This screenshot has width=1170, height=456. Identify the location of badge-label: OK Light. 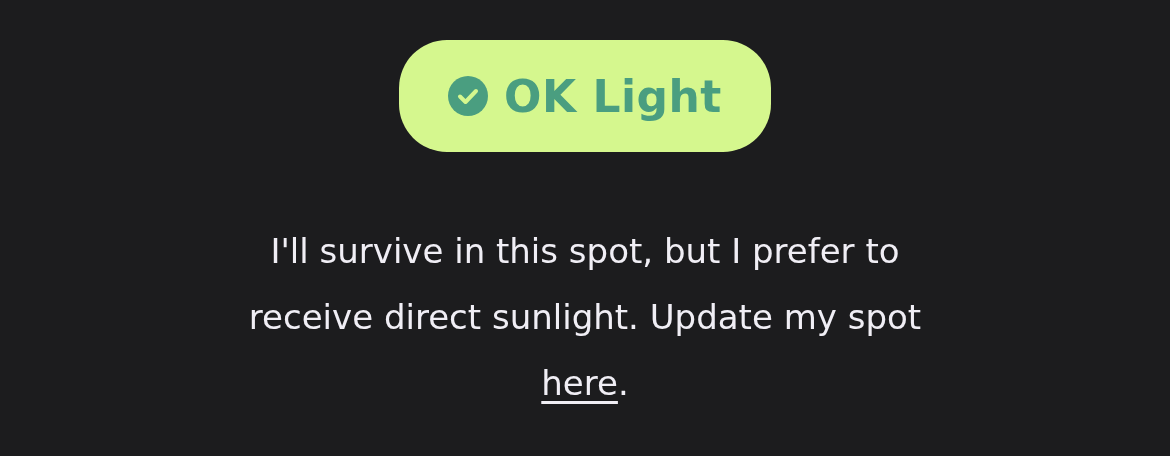
(613, 96).